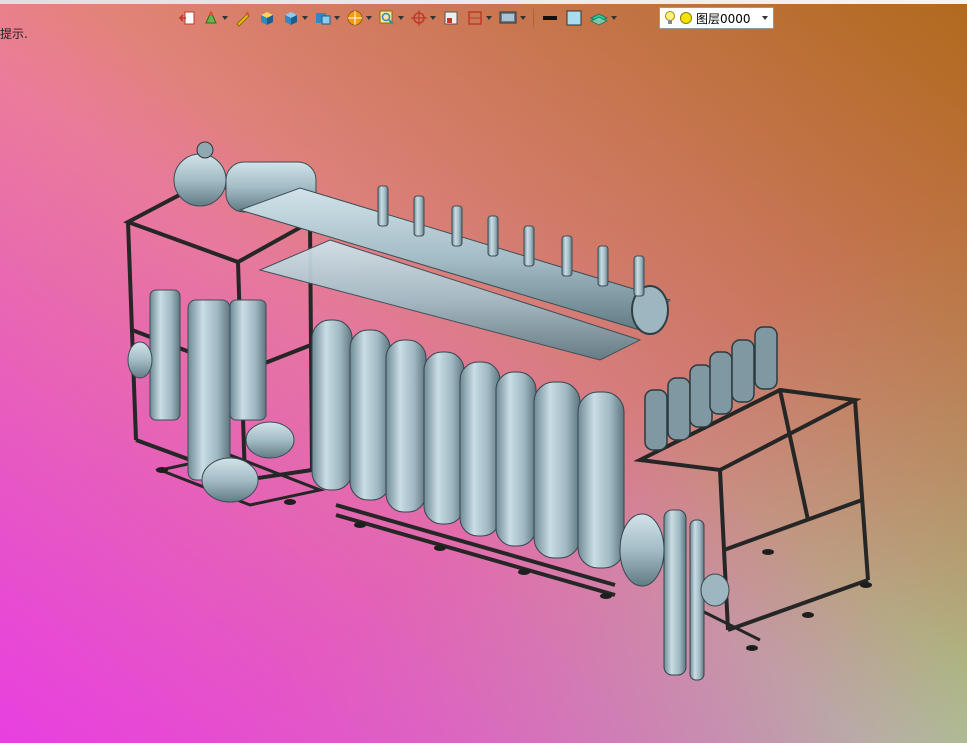 This screenshot has width=967, height=743. I want to click on zoom-button, so click(391, 18).